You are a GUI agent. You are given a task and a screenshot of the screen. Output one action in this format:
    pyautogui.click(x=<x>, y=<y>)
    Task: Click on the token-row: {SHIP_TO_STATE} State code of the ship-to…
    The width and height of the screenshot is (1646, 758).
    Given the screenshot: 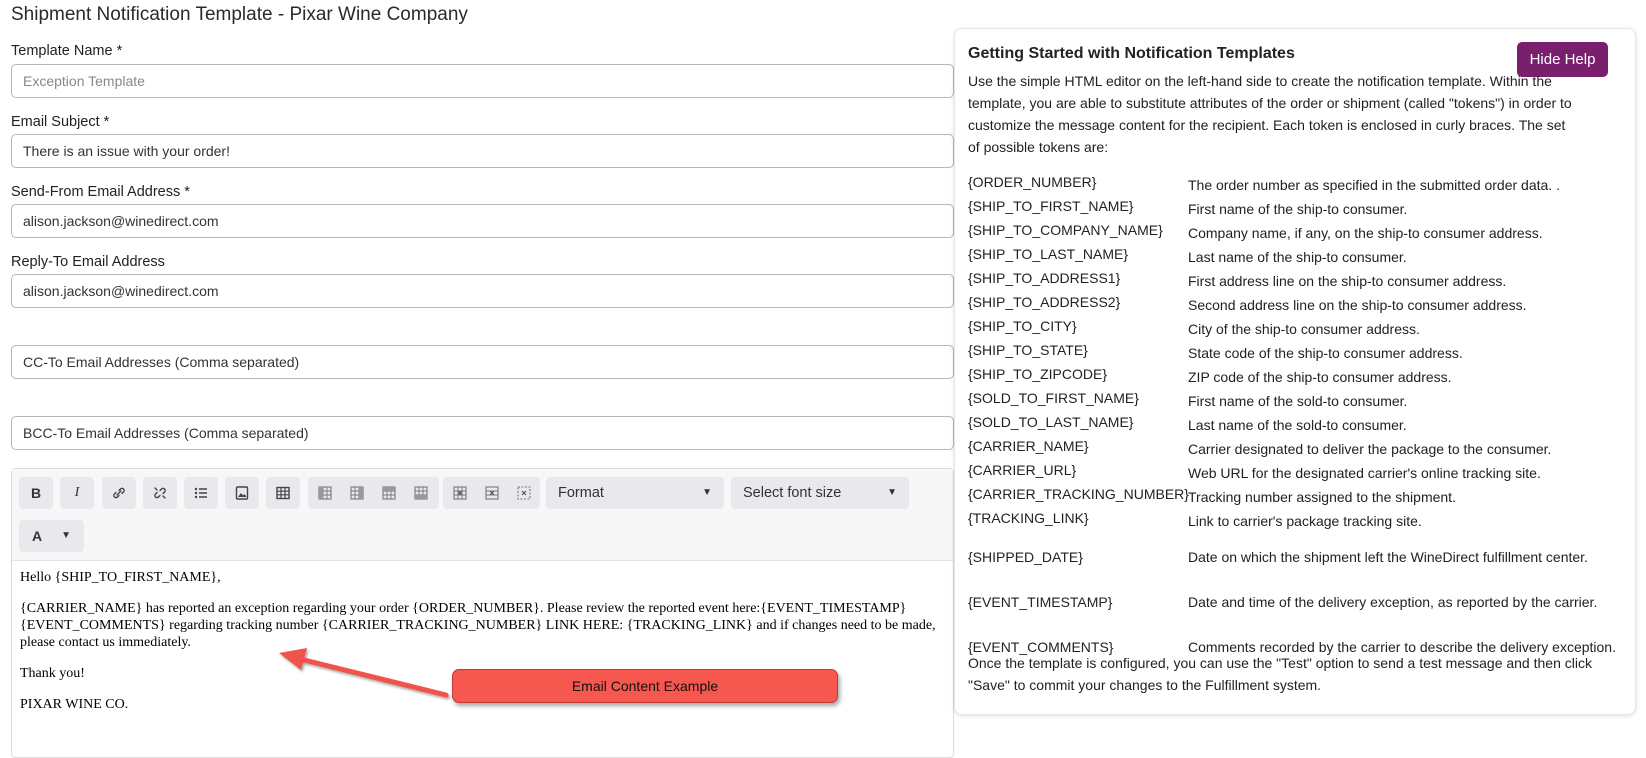 What is the action you would take?
    pyautogui.click(x=1298, y=354)
    